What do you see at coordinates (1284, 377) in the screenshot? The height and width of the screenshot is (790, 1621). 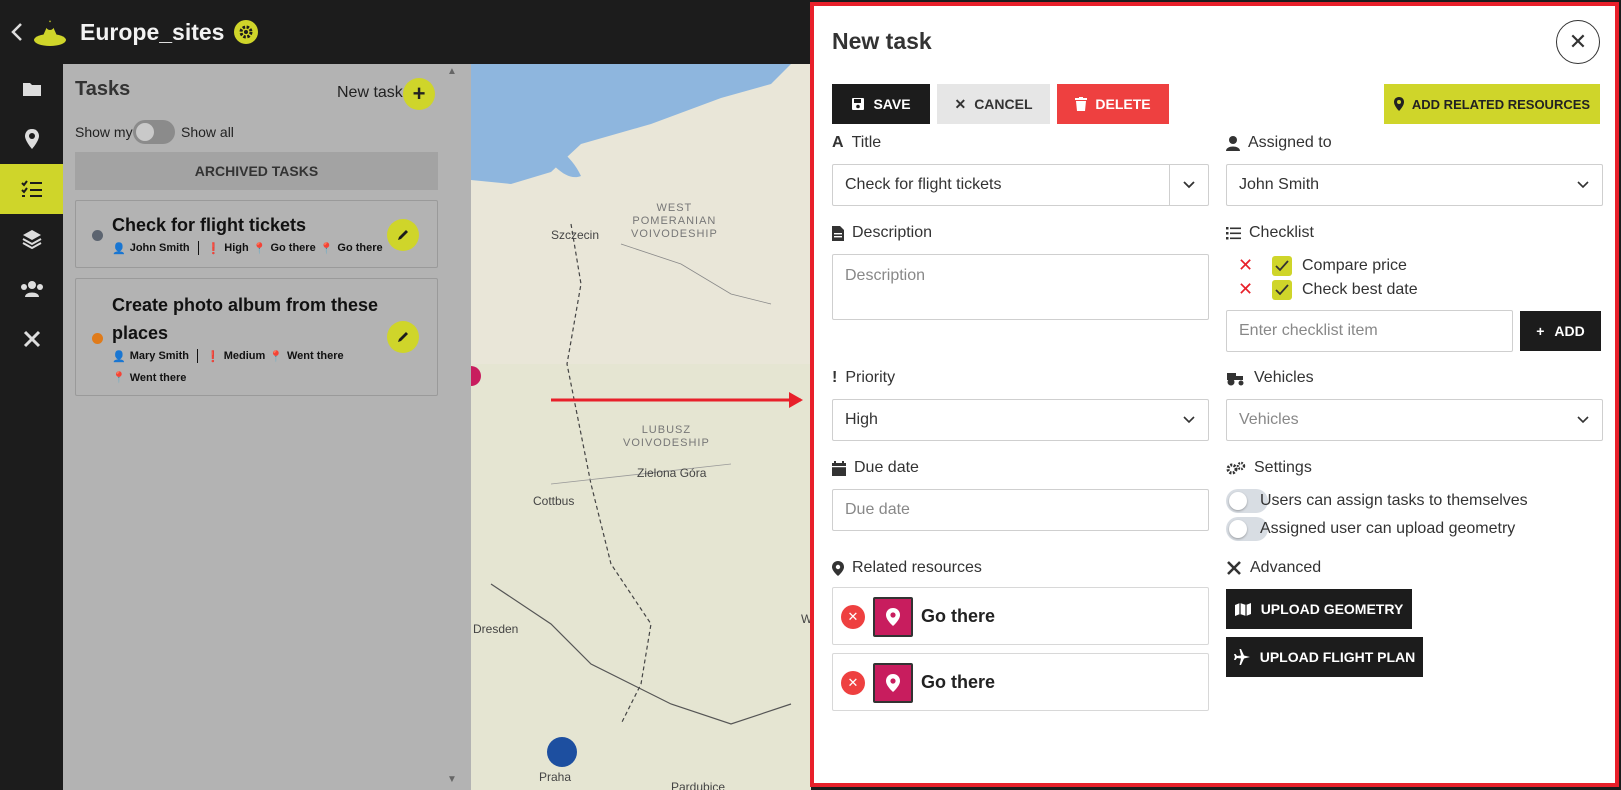 I see `vehicles-label-text: Vehicles` at bounding box center [1284, 377].